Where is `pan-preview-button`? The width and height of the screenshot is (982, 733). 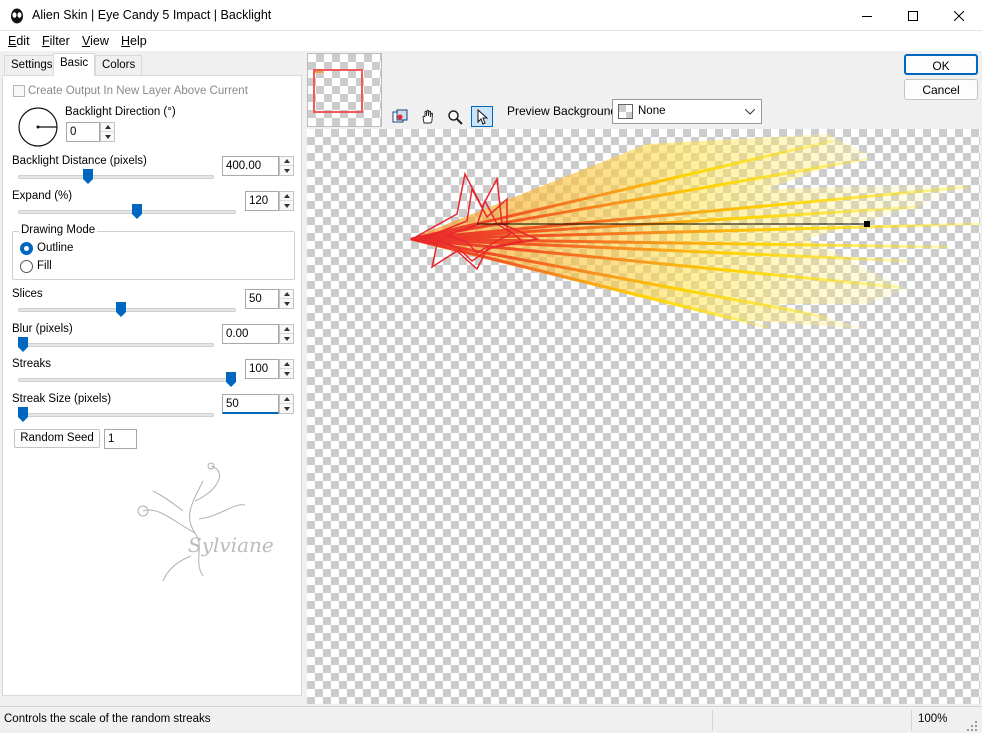
pan-preview-button is located at coordinates (400, 116).